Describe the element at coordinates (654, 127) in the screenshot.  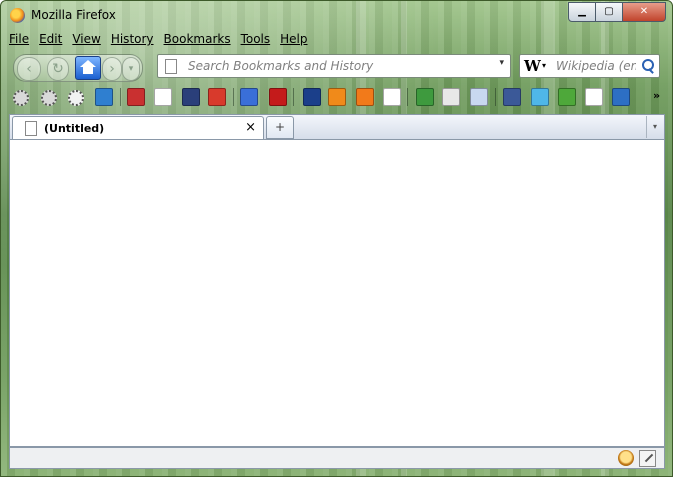
I see `tab-list-button: ▾` at that location.